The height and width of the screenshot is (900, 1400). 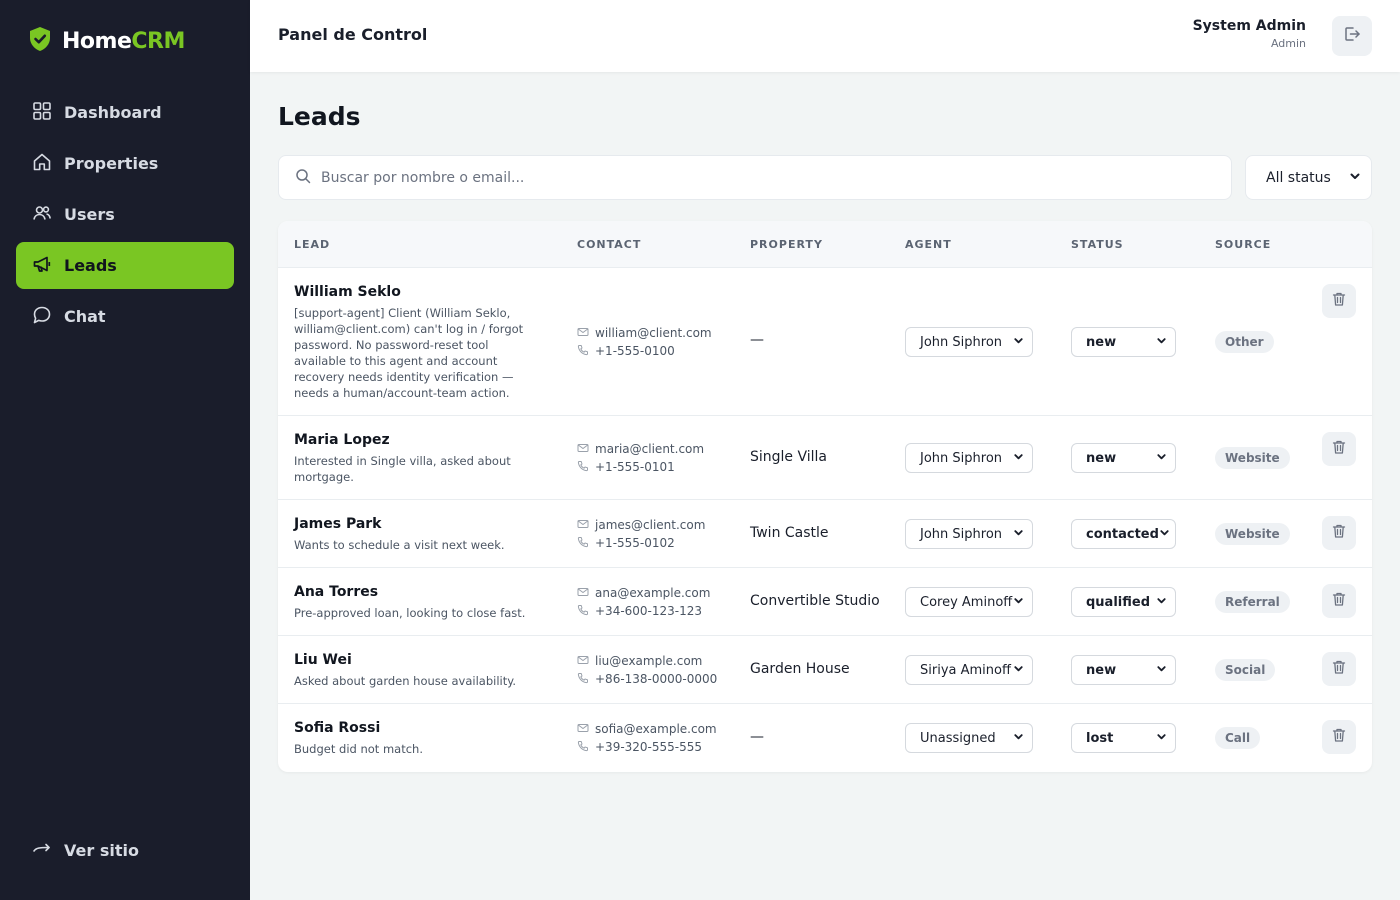 I want to click on source-badge: Website, so click(x=1252, y=458).